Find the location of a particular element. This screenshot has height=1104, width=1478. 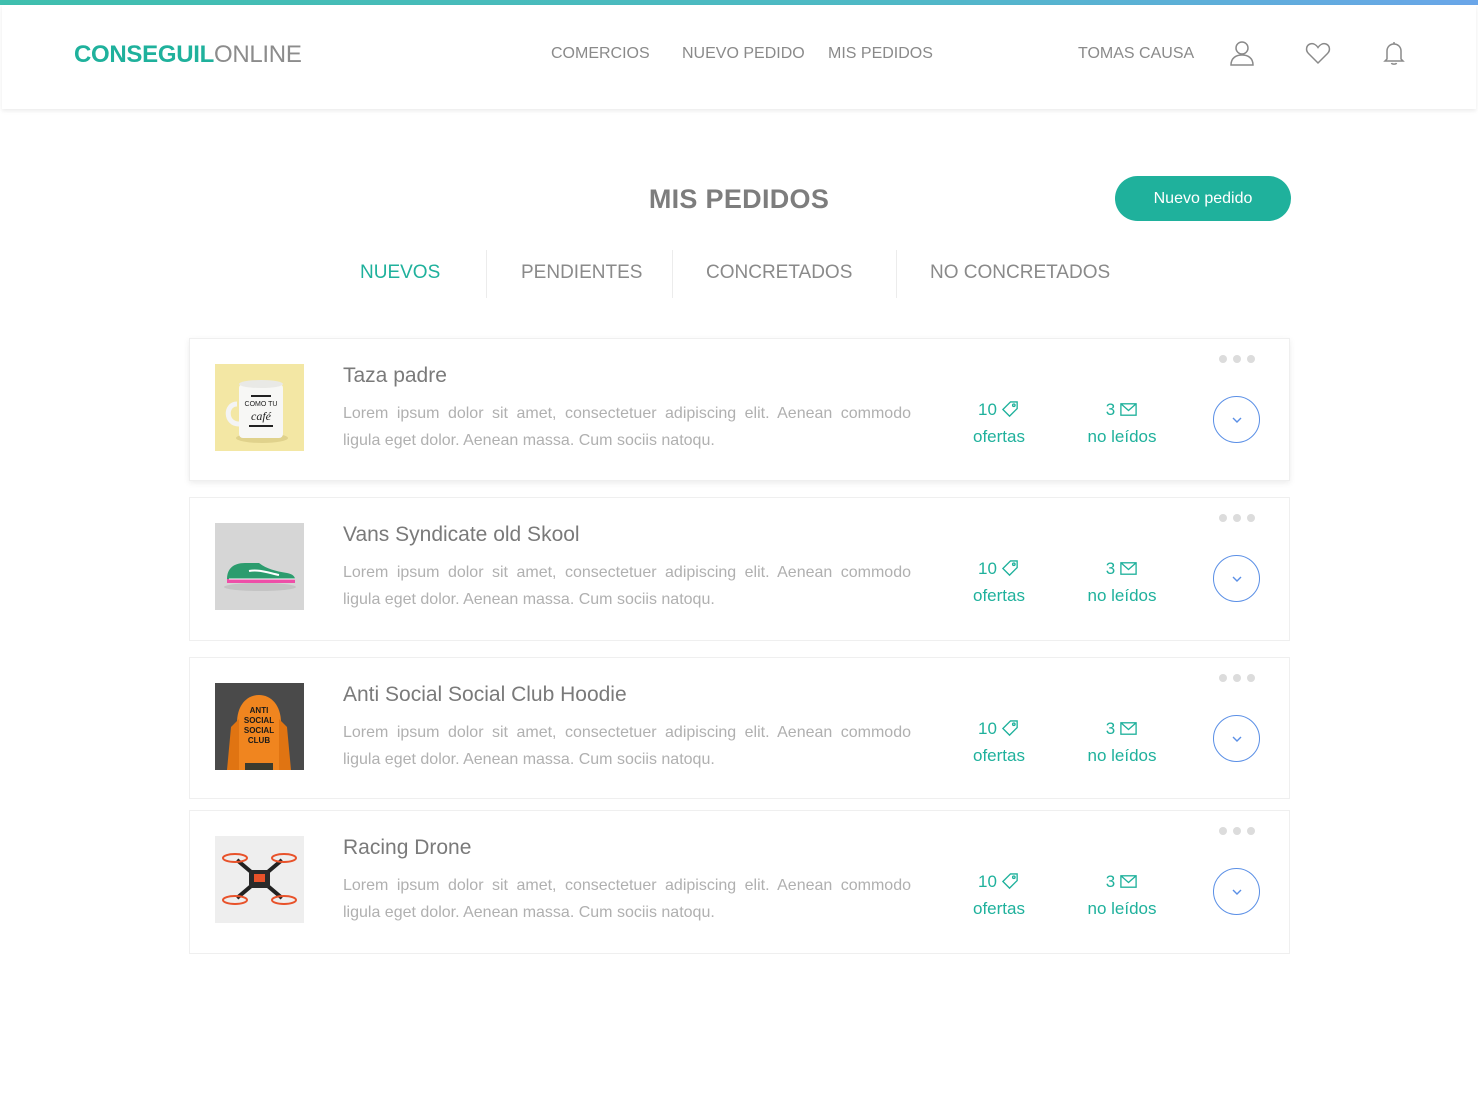

mug-photo: COMO TU café is located at coordinates (259, 407).